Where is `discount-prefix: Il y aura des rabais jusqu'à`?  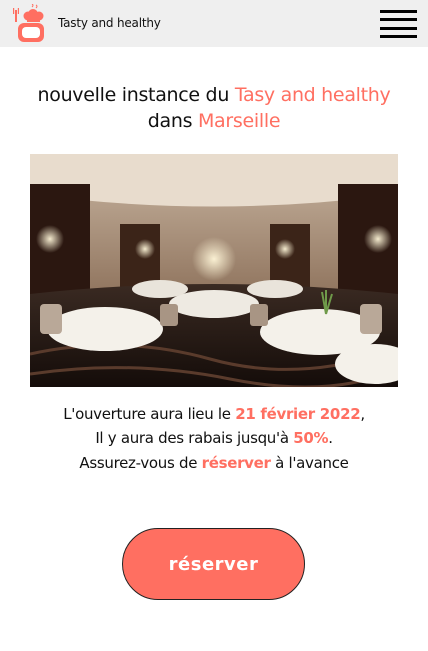
discount-prefix: Il y aura des rabais jusqu'à is located at coordinates (194, 437).